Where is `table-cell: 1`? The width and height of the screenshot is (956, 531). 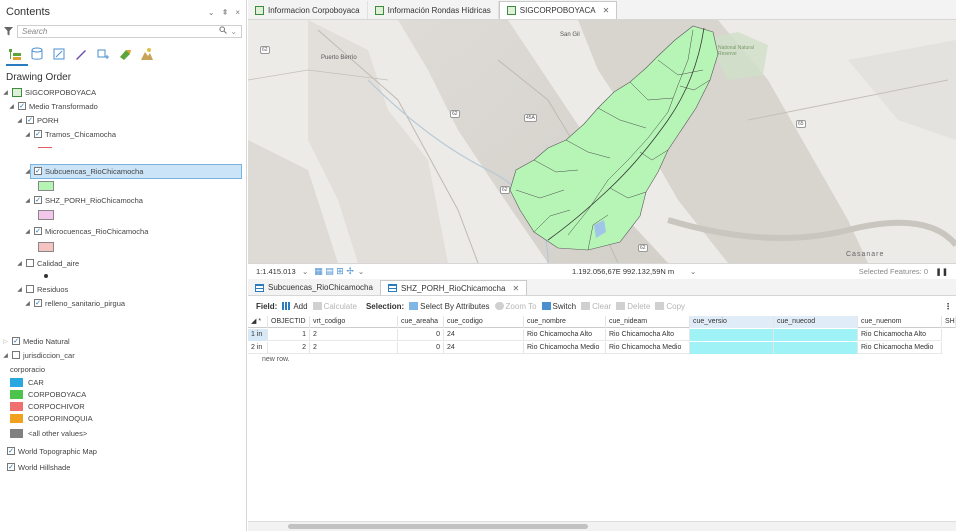
table-cell: 1 is located at coordinates (289, 335).